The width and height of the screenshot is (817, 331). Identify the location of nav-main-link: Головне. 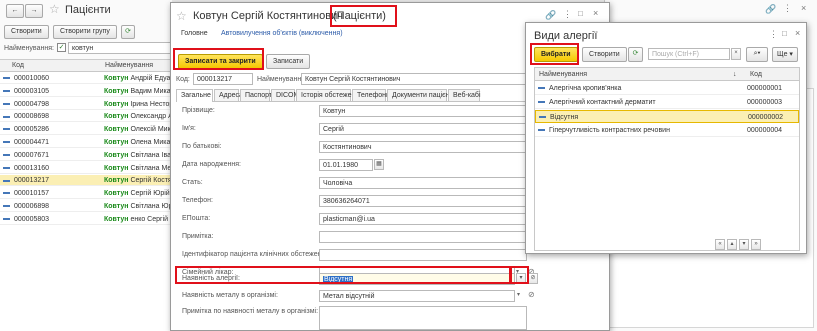
(194, 33).